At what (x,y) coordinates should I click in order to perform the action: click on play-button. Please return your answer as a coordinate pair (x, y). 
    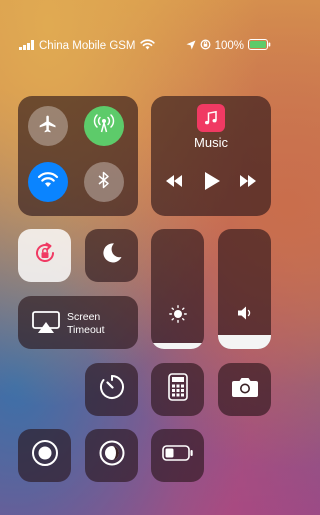
    Looking at the image, I should click on (212, 181).